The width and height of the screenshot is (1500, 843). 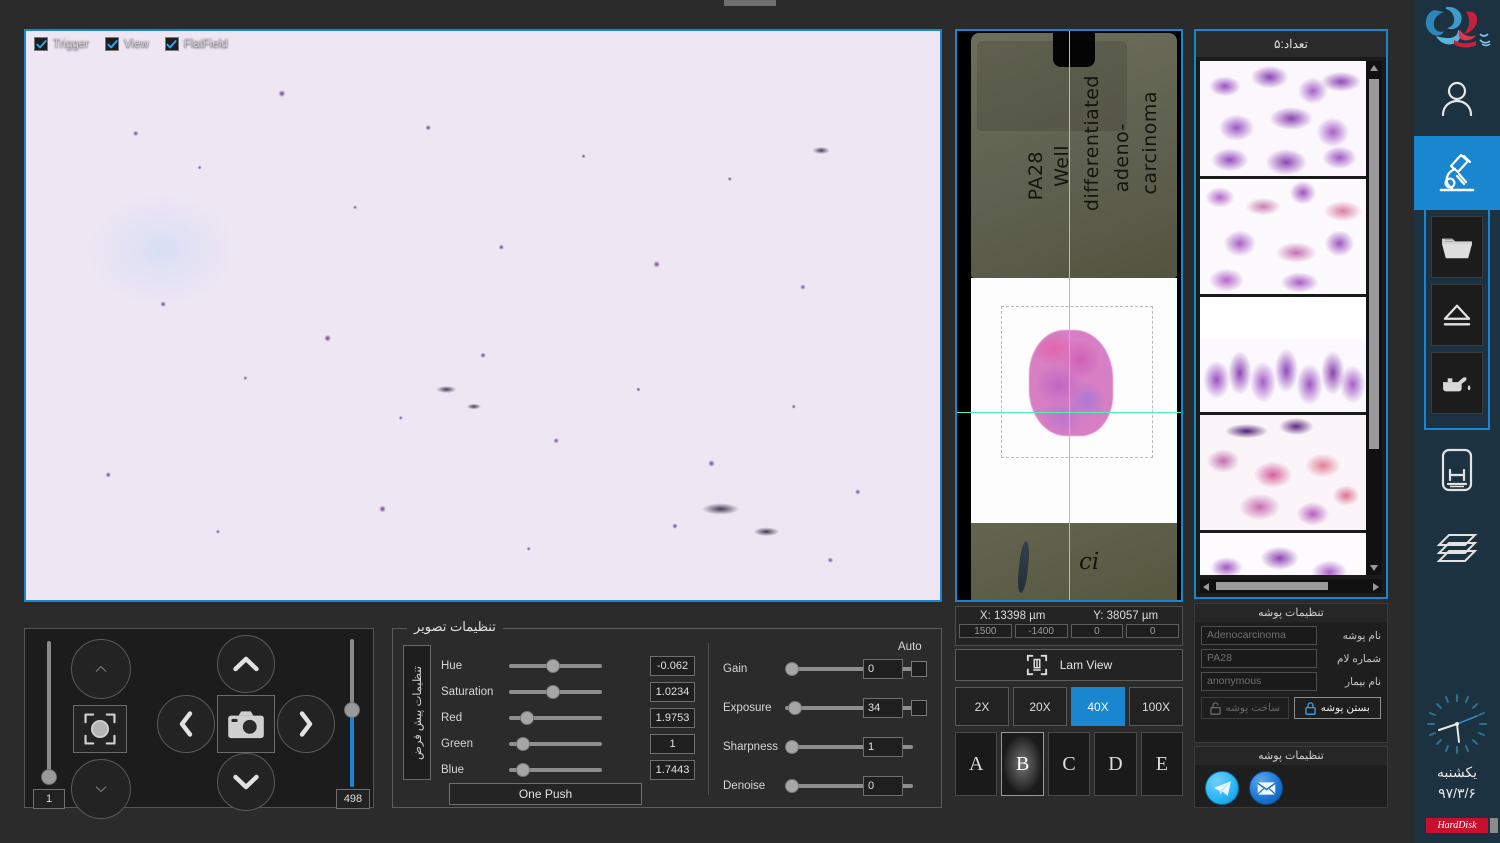 What do you see at coordinates (1457, 173) in the screenshot?
I see `sidebar-item-microscope` at bounding box center [1457, 173].